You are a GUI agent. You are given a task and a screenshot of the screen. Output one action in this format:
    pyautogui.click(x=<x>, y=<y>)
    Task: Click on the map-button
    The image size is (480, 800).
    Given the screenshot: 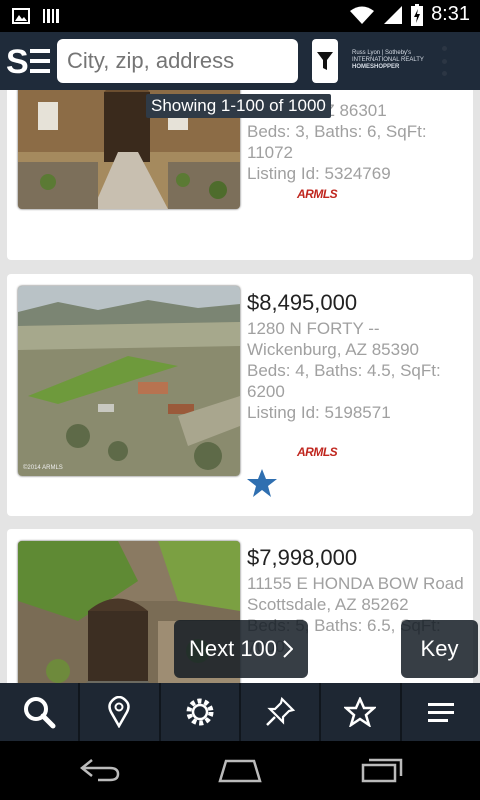 What is the action you would take?
    pyautogui.click(x=120, y=712)
    